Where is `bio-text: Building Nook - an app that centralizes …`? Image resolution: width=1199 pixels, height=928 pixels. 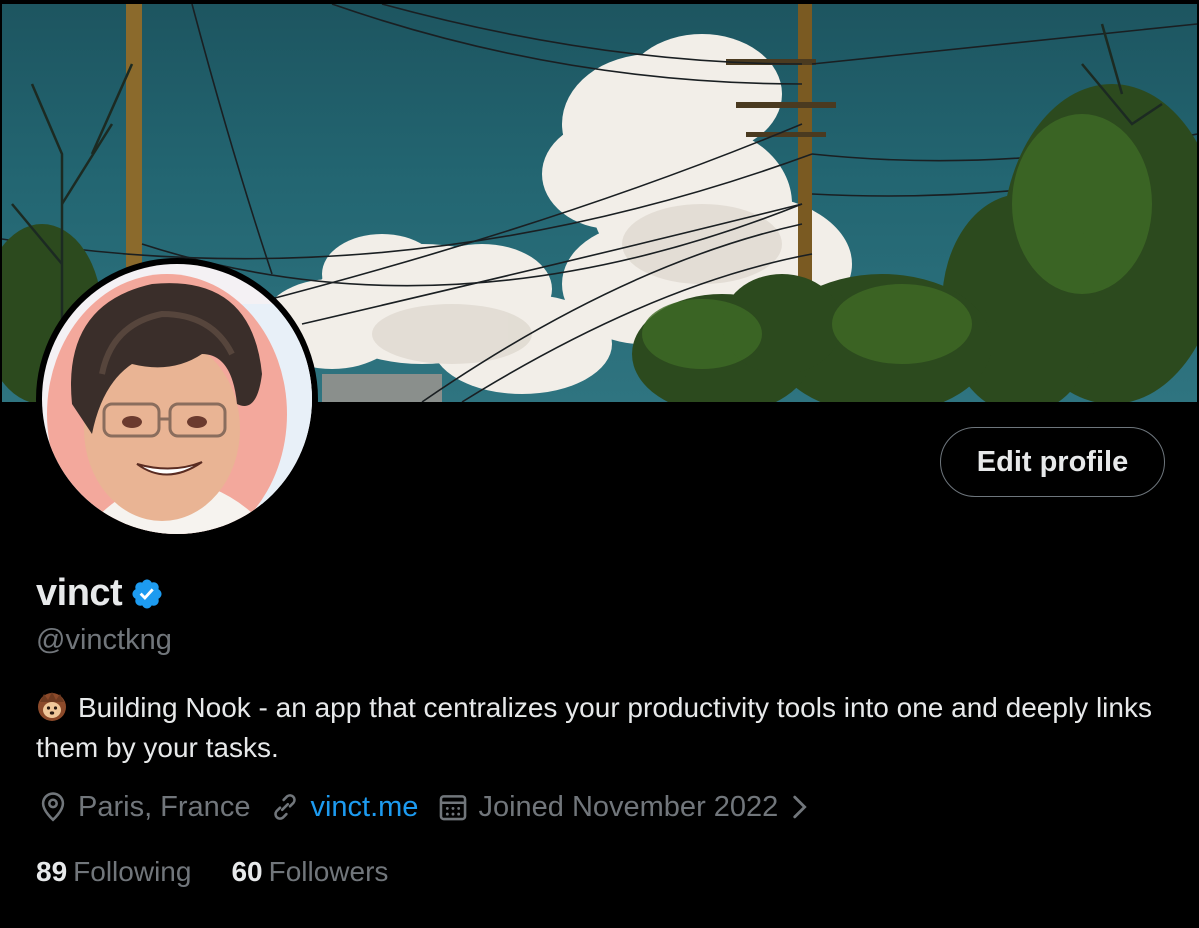 bio-text: Building Nook - an app that centralizes … is located at coordinates (594, 727).